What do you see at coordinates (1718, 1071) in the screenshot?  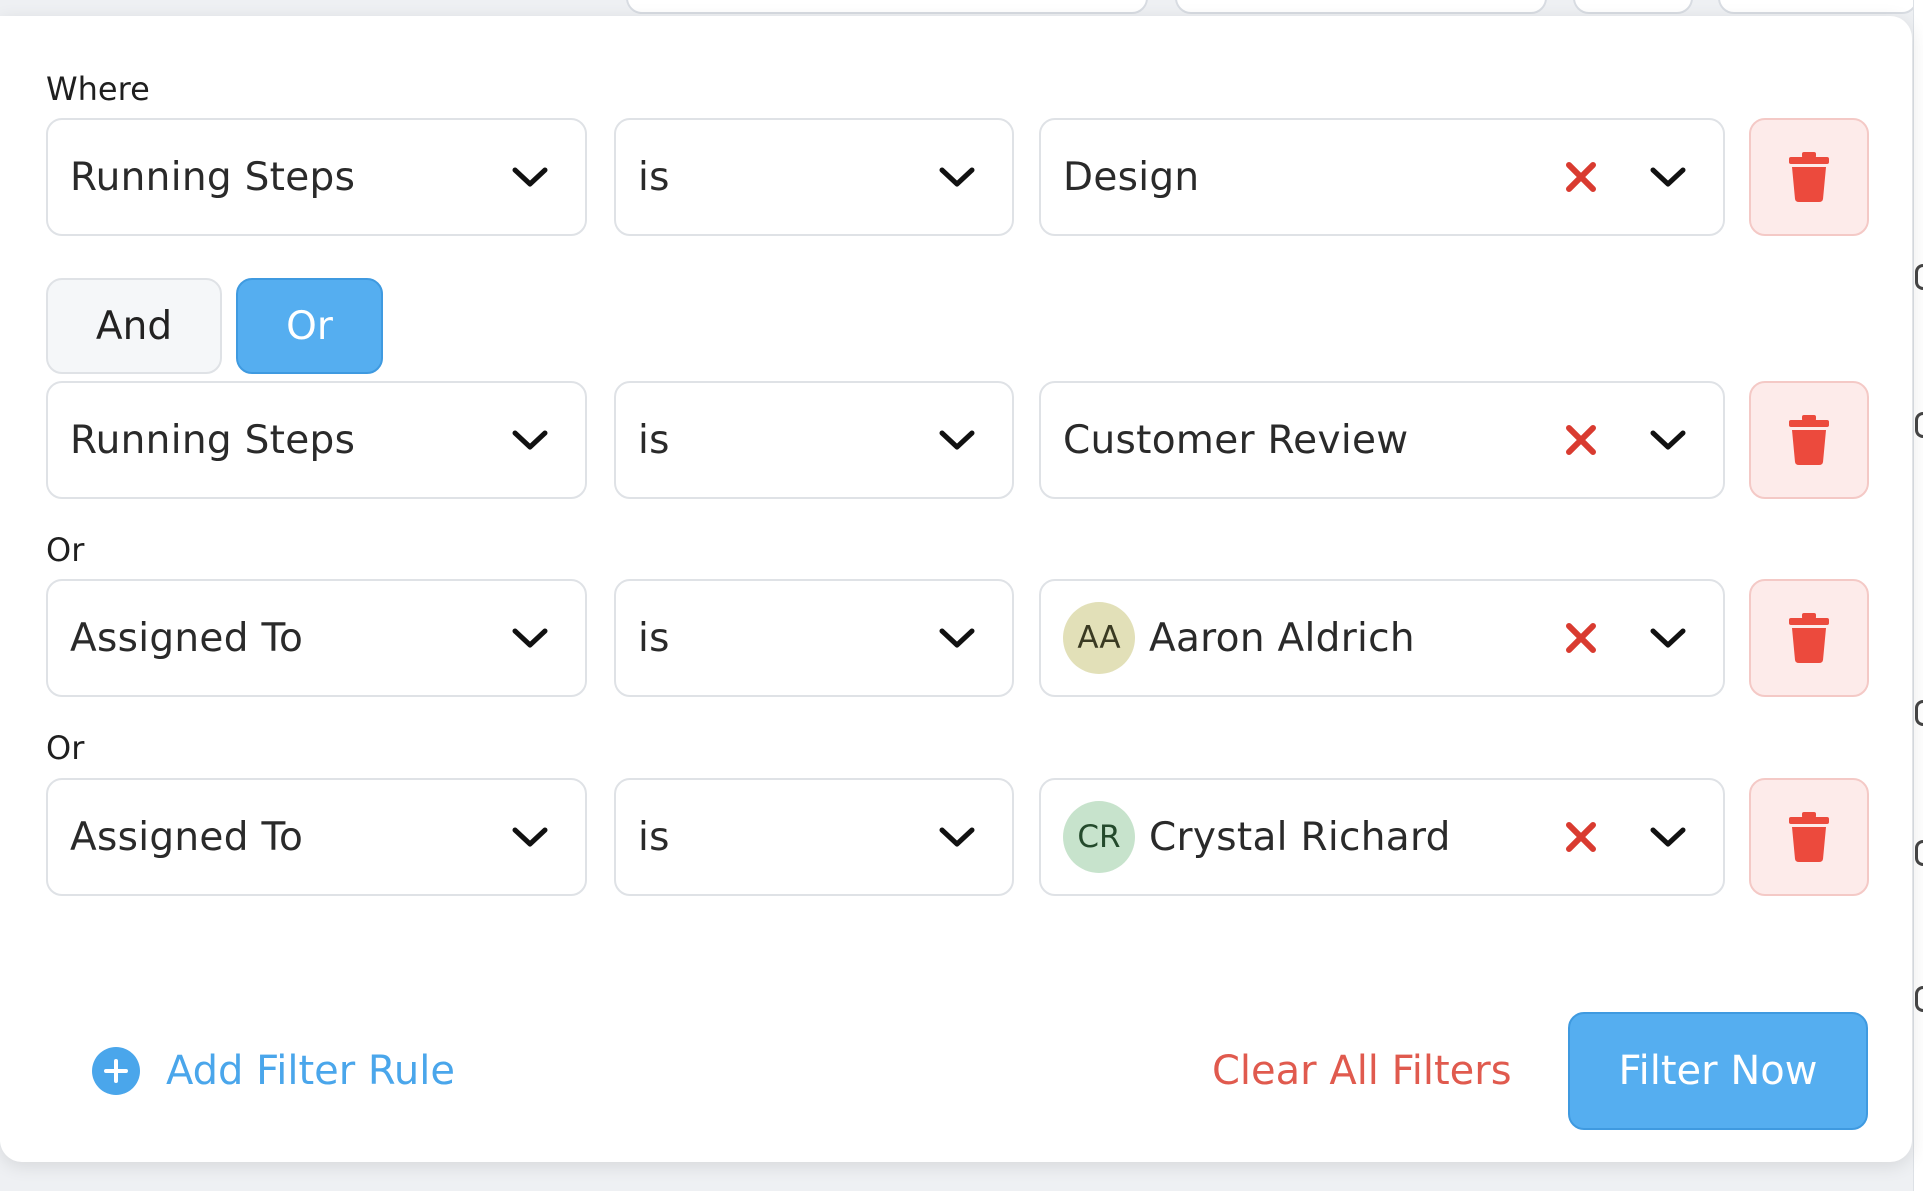 I see `filter-now-button: Filter Now` at bounding box center [1718, 1071].